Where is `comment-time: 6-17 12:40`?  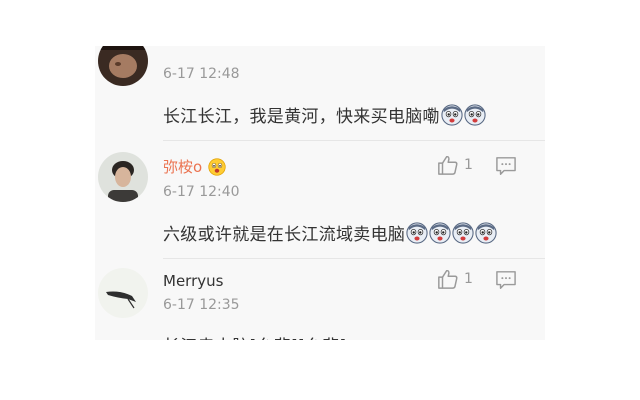
comment-time: 6-17 12:40 is located at coordinates (201, 192).